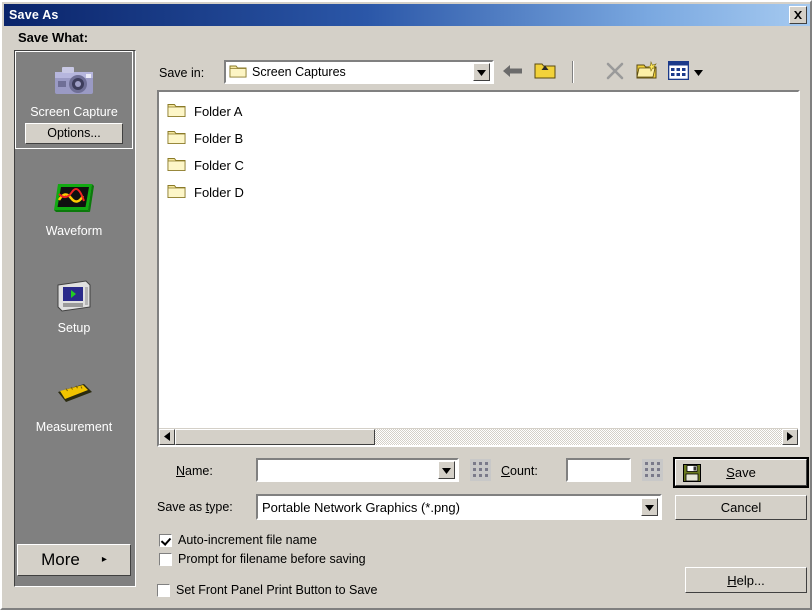  I want to click on more-button-label: More, so click(60, 559).